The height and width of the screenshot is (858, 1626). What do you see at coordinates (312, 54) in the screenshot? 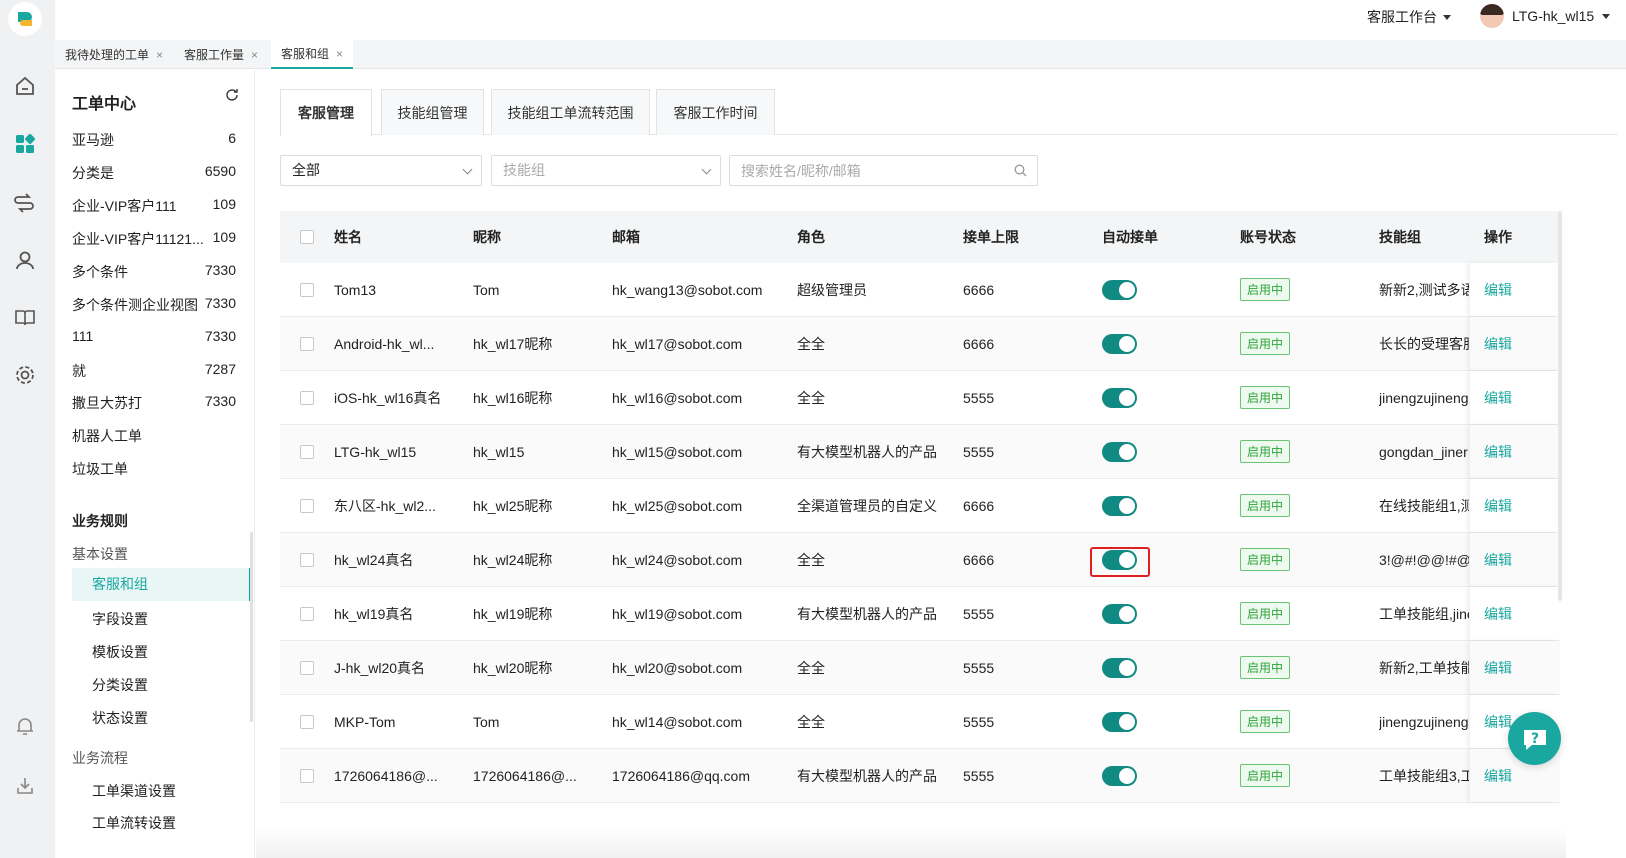
I see `page-tab-agents-and-groups: 客服和组 ×` at bounding box center [312, 54].